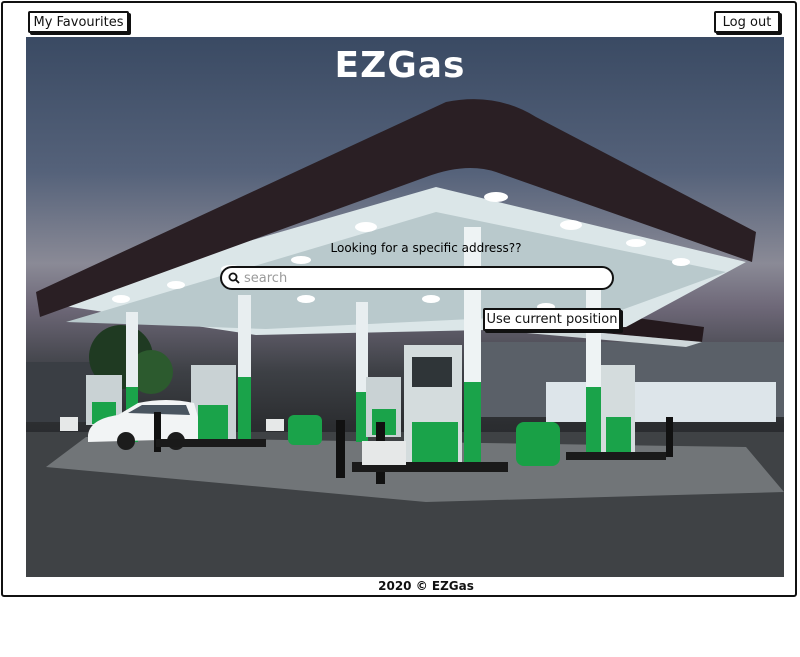  What do you see at coordinates (747, 22) in the screenshot?
I see `logout-button: Log out` at bounding box center [747, 22].